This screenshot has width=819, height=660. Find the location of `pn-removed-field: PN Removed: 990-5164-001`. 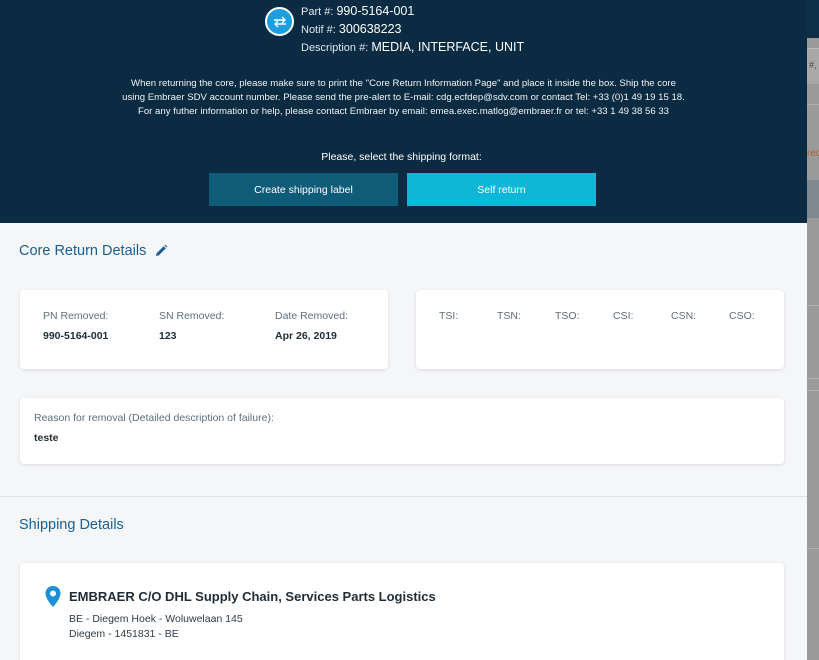

pn-removed-field: PN Removed: 990-5164-001 is located at coordinates (75, 326).